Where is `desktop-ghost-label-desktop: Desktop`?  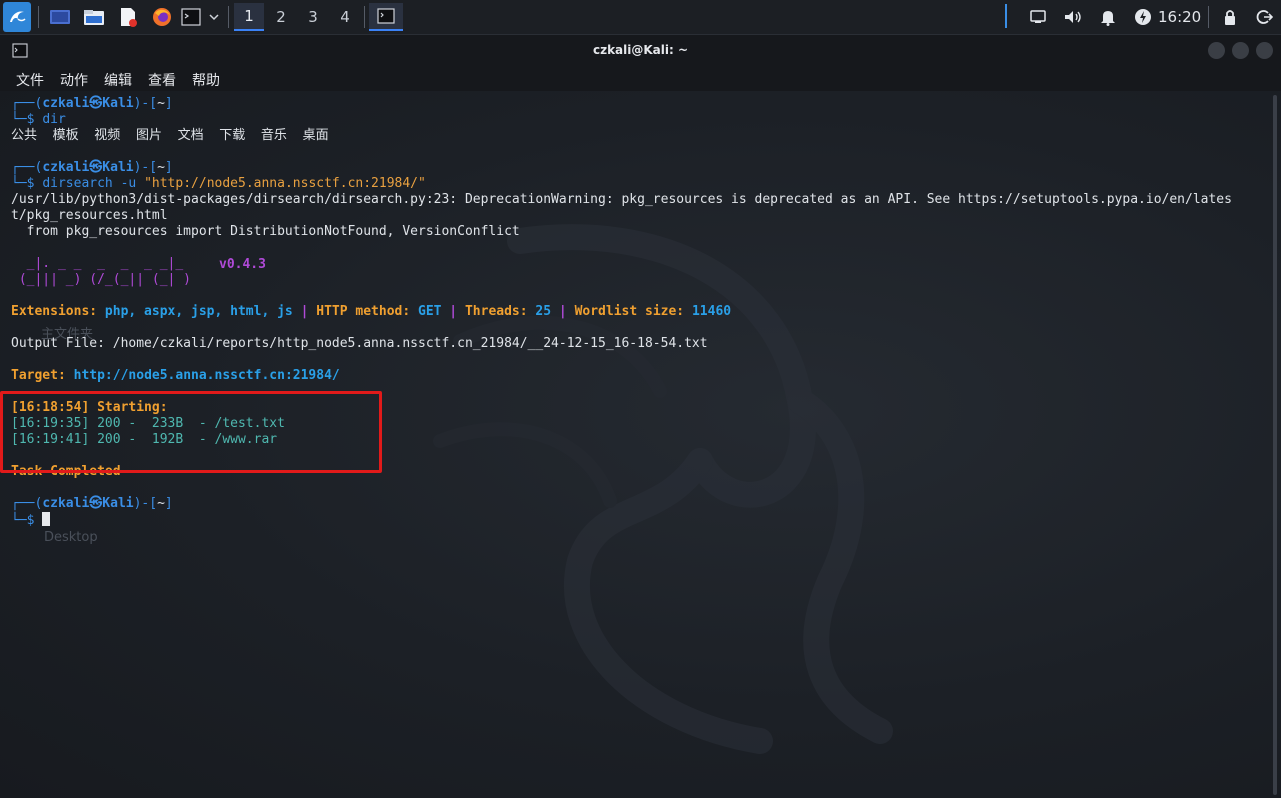
desktop-ghost-label-desktop: Desktop is located at coordinates (71, 537).